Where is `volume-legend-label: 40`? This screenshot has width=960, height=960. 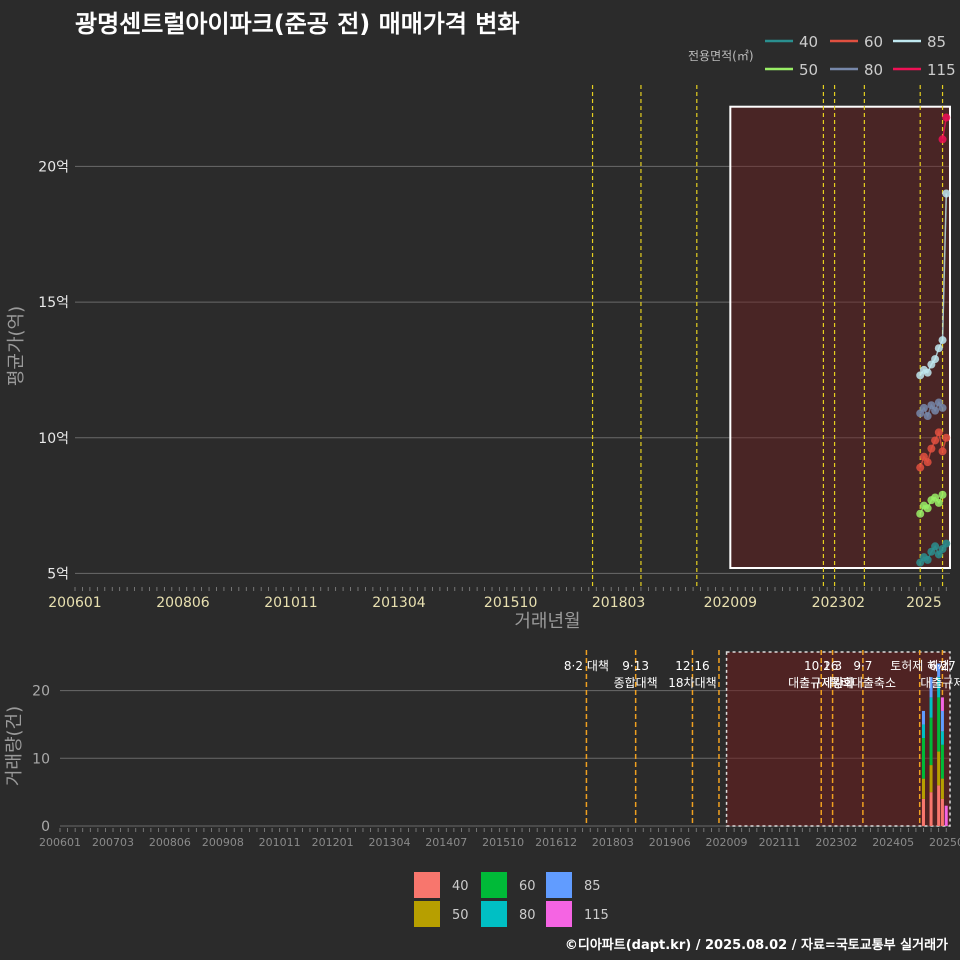 volume-legend-label: 40 is located at coordinates (460, 886).